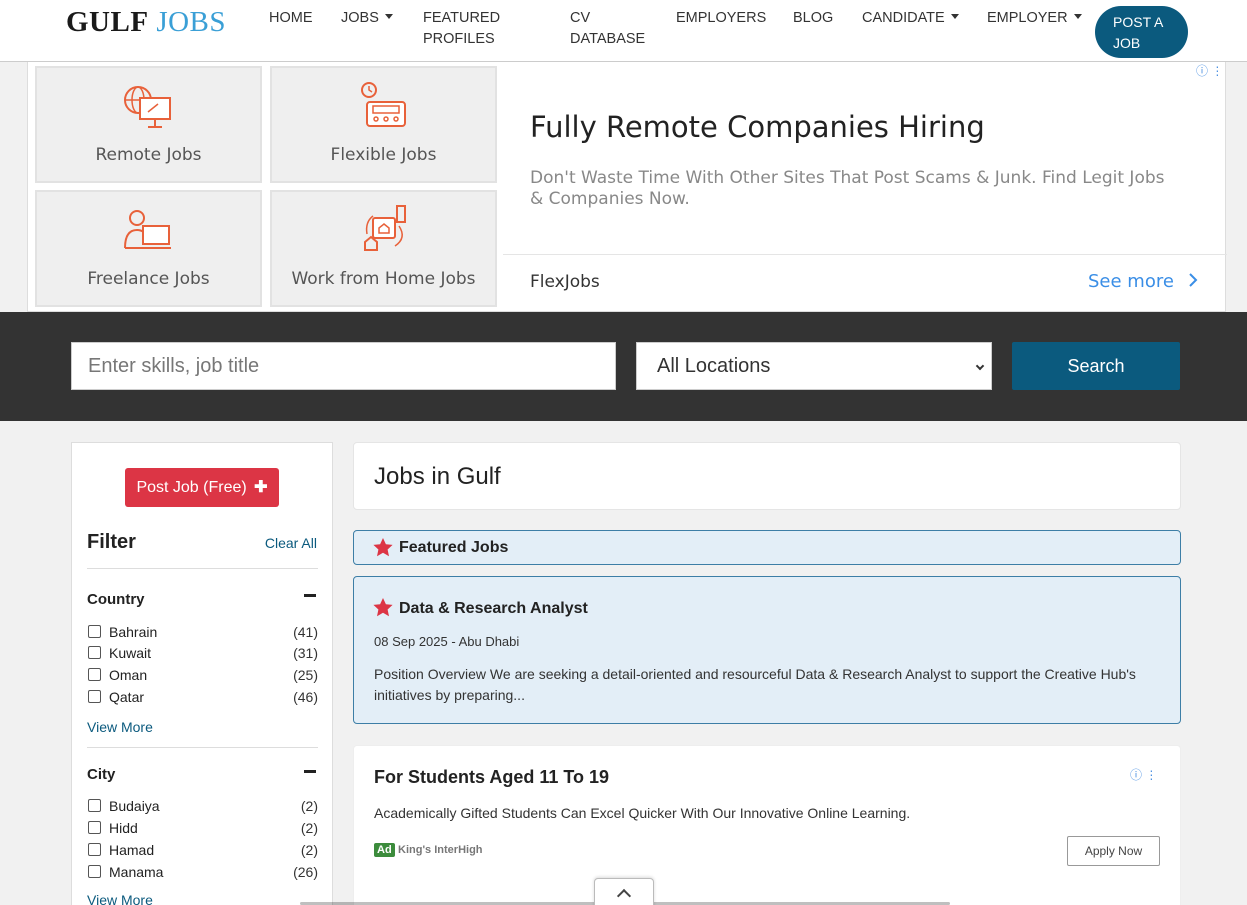 This screenshot has width=1247, height=905. Describe the element at coordinates (120, 727) in the screenshot. I see `view-more-countries-link: View More` at that location.